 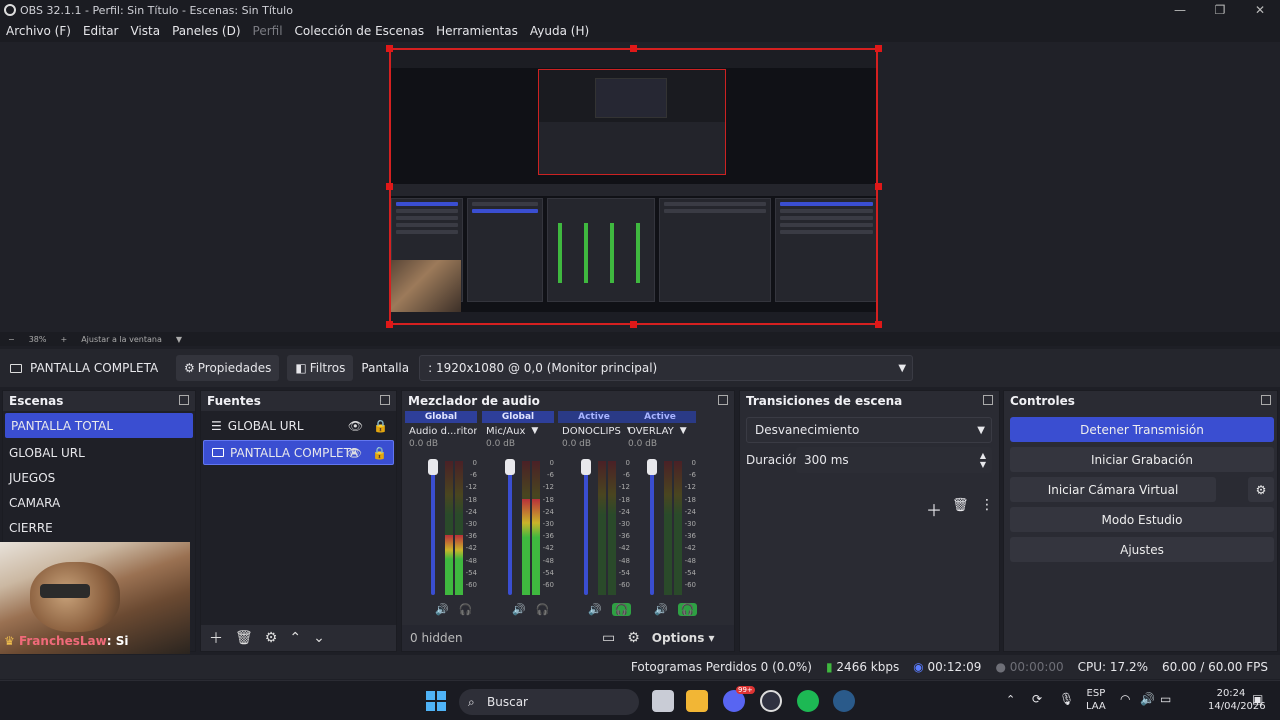 What do you see at coordinates (99, 452) in the screenshot?
I see `scene-item: GLOBAL URL` at bounding box center [99, 452].